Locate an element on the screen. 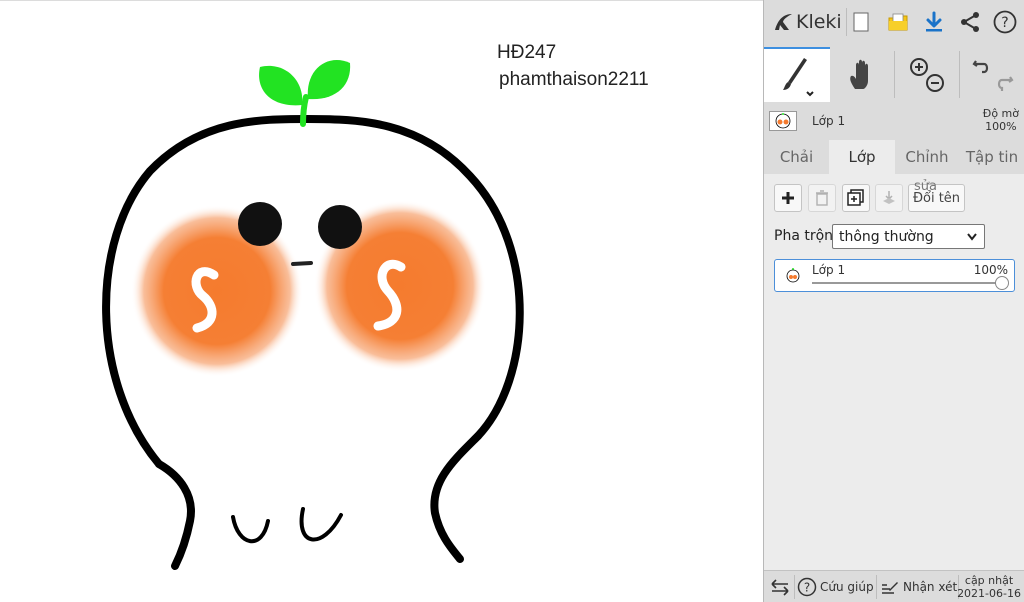 The height and width of the screenshot is (602, 1024). current-layer-name: Lớp 1 is located at coordinates (829, 121).